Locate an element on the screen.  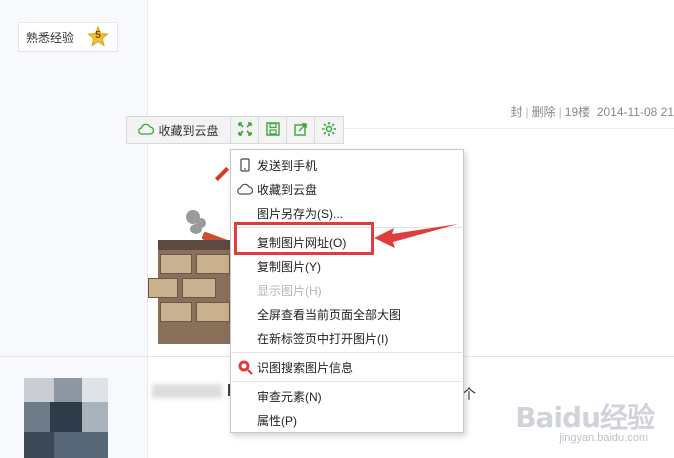
blurred-post-text is located at coordinates (187, 391).